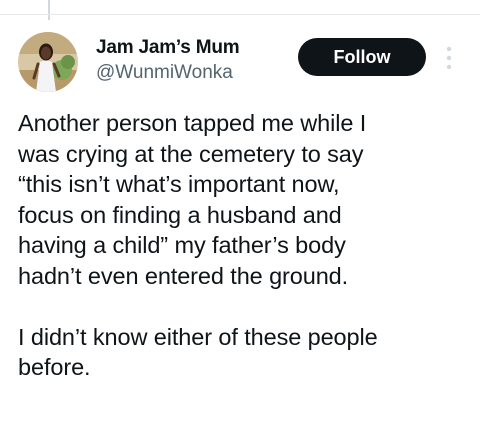  I want to click on author-handle: @WunmiWonka, so click(164, 73).